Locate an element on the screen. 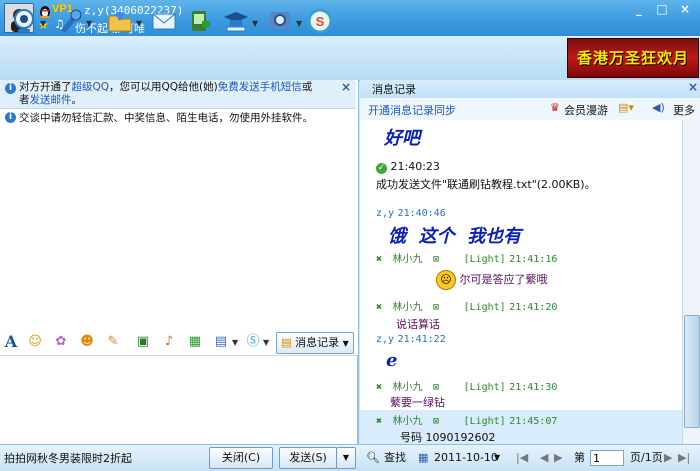  message-text: 饿 这个 我也有 is located at coordinates (455, 236).